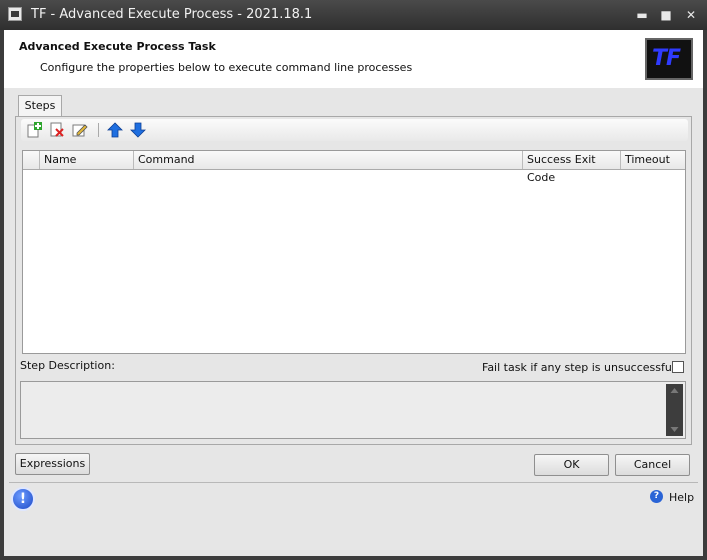  I want to click on minimize-button: ▬, so click(642, 15).